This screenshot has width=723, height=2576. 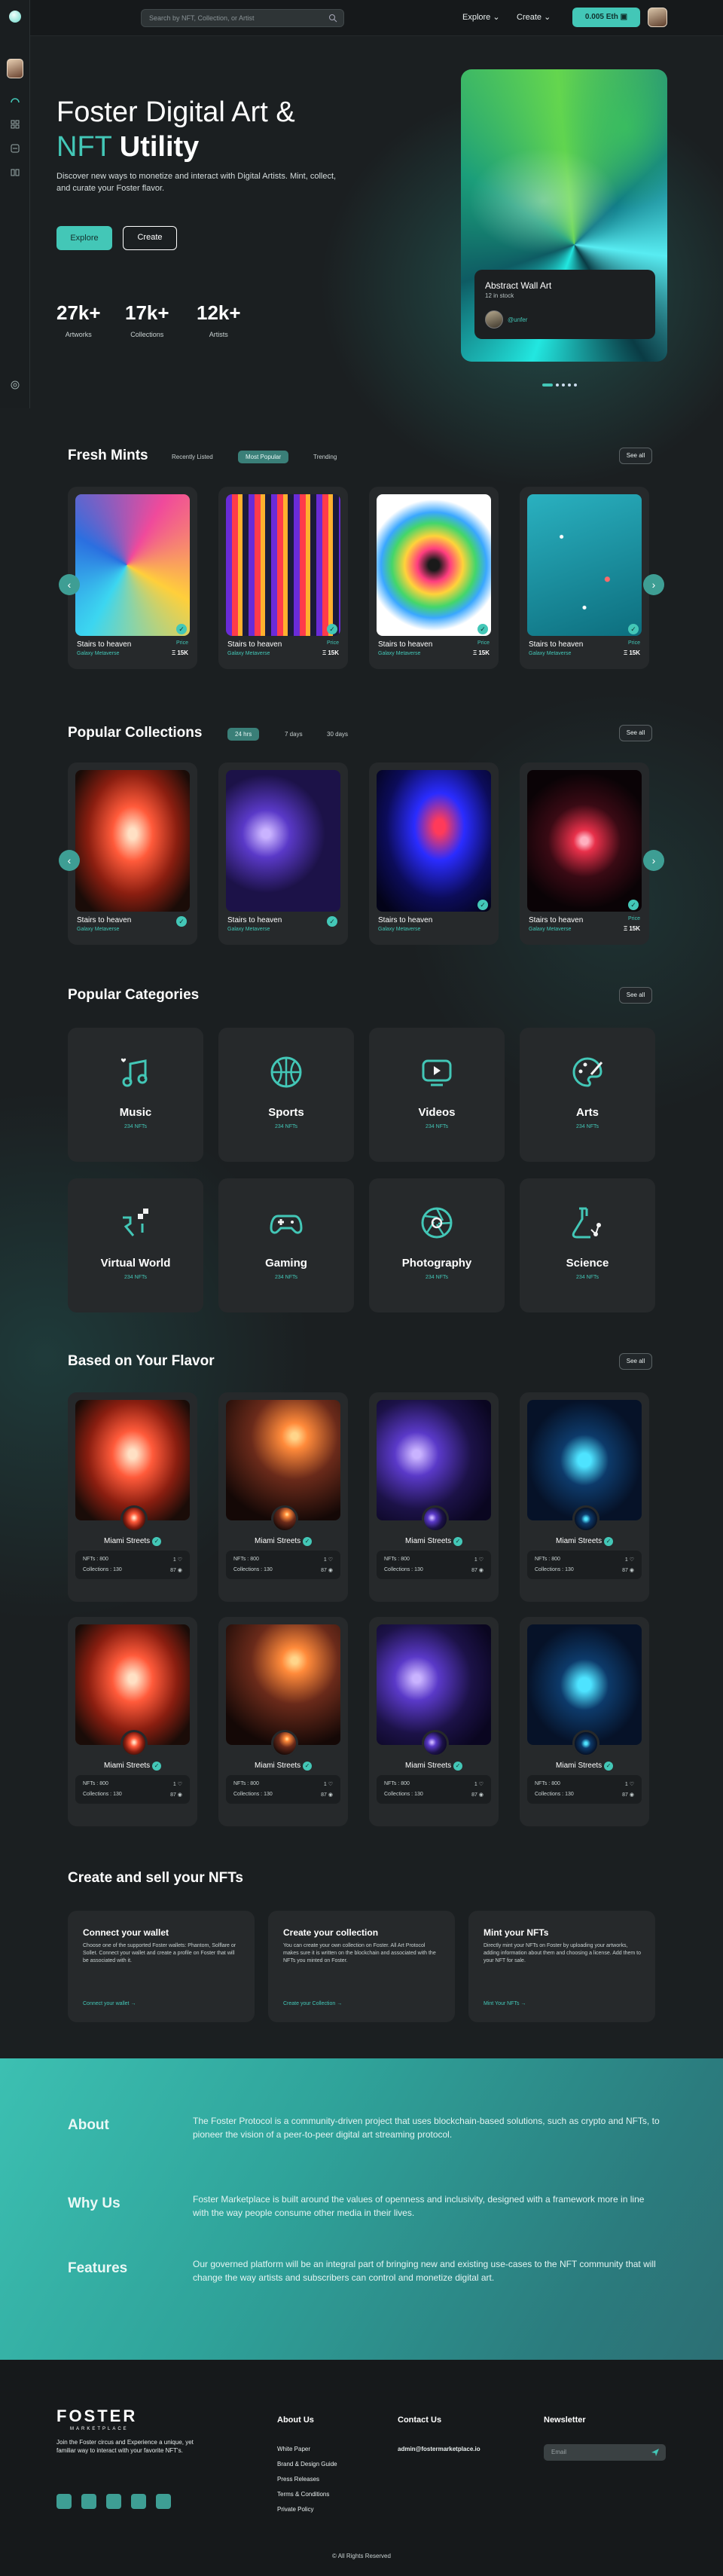 I want to click on footer-link: Terms & Conditions, so click(x=303, y=2494).